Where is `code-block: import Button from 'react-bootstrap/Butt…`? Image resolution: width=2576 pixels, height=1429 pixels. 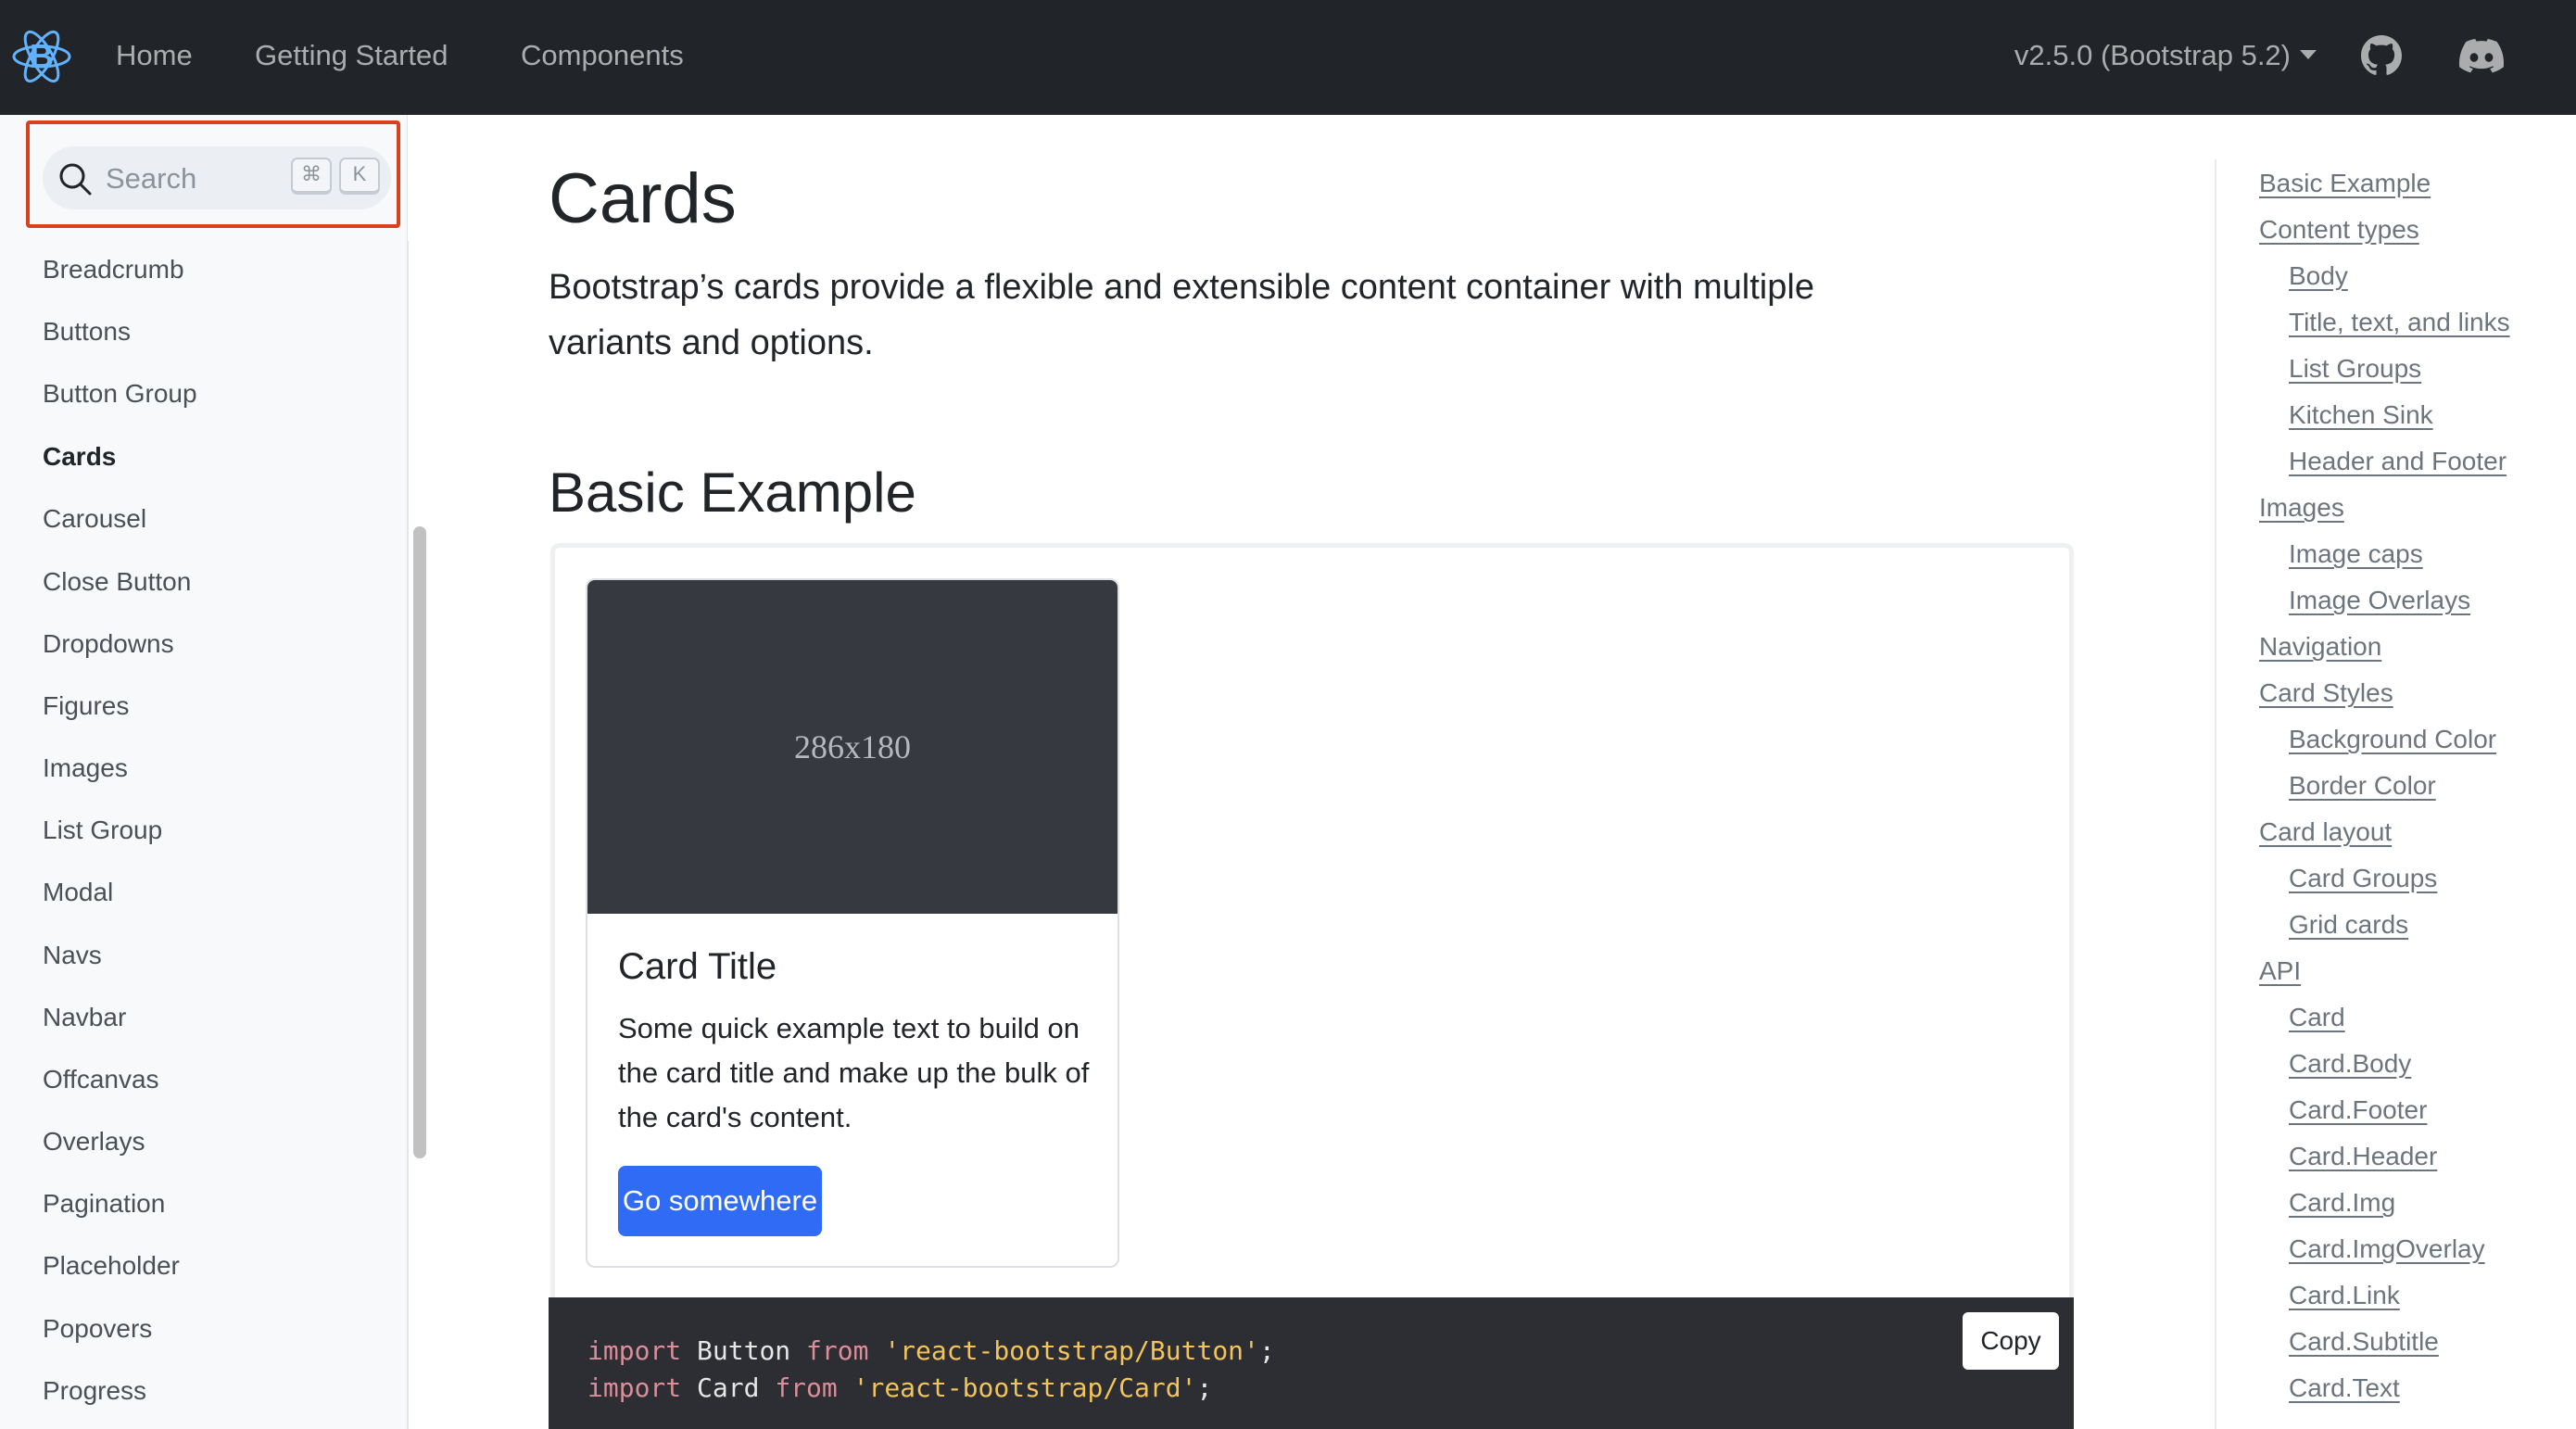
code-block: import Button from 'react-bootstrap/Butt… is located at coordinates (1311, 1363).